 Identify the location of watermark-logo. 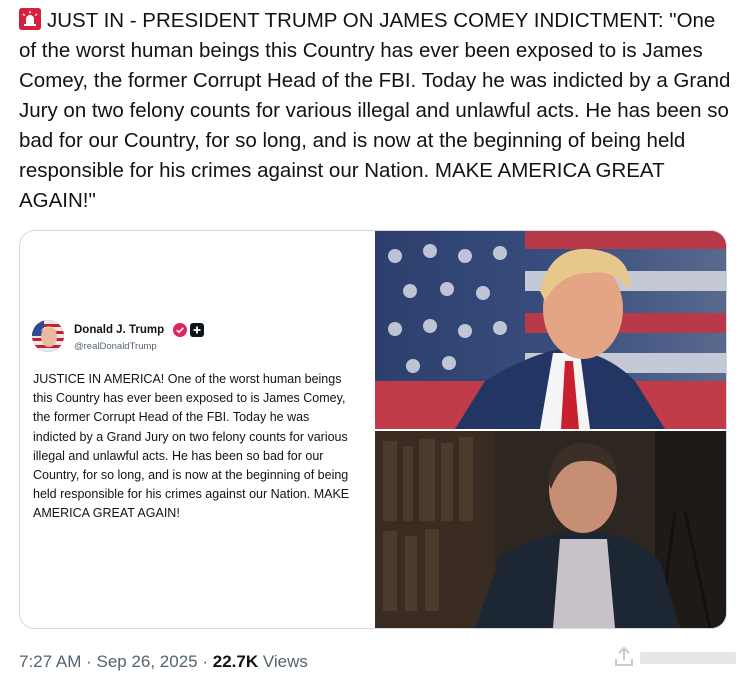
(688, 658).